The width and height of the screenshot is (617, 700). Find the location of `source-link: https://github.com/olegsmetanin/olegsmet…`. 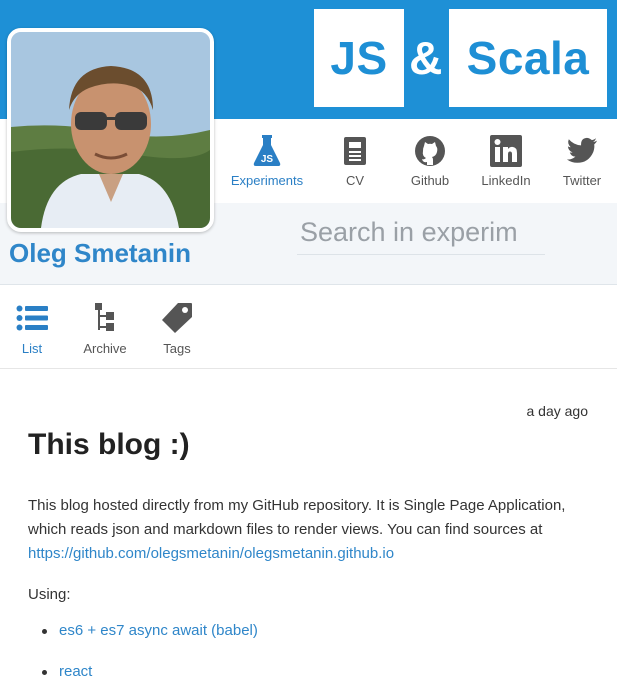

source-link: https://github.com/olegsmetanin/olegsmet… is located at coordinates (211, 553).